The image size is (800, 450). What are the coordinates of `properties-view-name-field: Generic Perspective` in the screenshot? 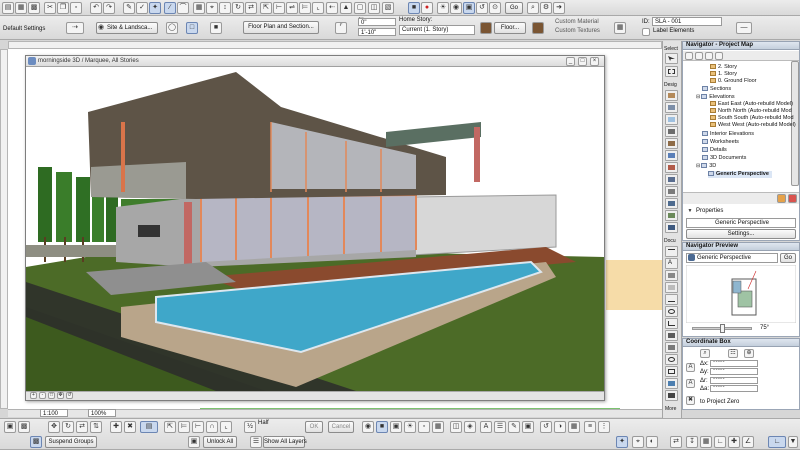 It's located at (741, 223).